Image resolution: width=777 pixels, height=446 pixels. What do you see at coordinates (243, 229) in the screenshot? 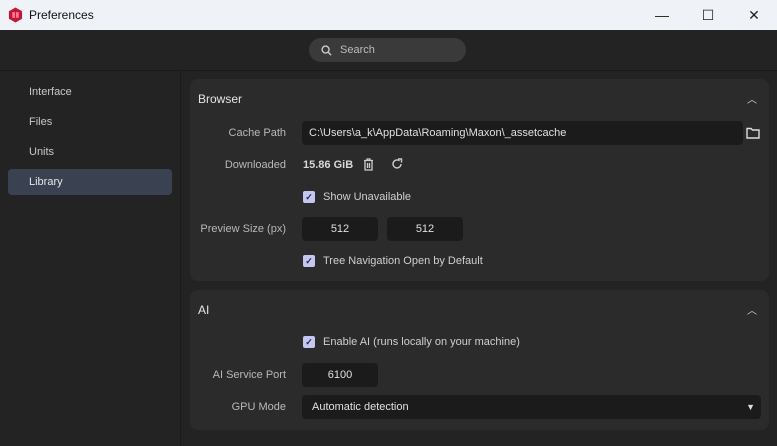
I see `preview-size-label: Preview Size (px)` at bounding box center [243, 229].